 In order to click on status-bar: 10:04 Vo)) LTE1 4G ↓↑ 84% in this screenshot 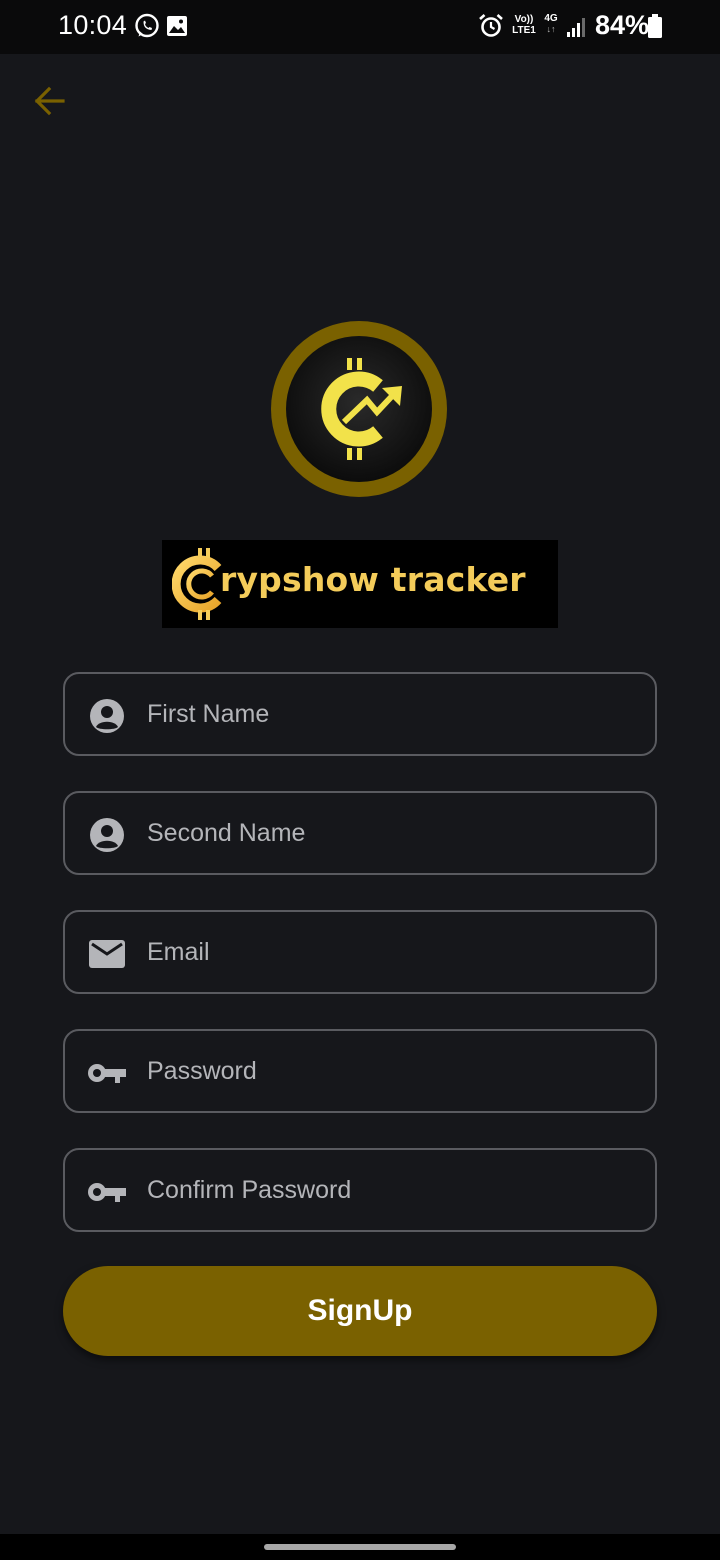, I will do `click(360, 27)`.